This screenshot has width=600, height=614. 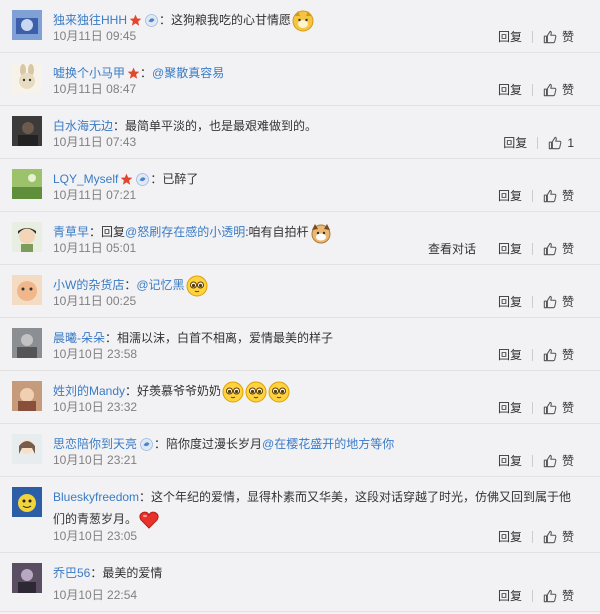 What do you see at coordinates (88, 285) in the screenshot?
I see `comment-username: 小W的杂货店` at bounding box center [88, 285].